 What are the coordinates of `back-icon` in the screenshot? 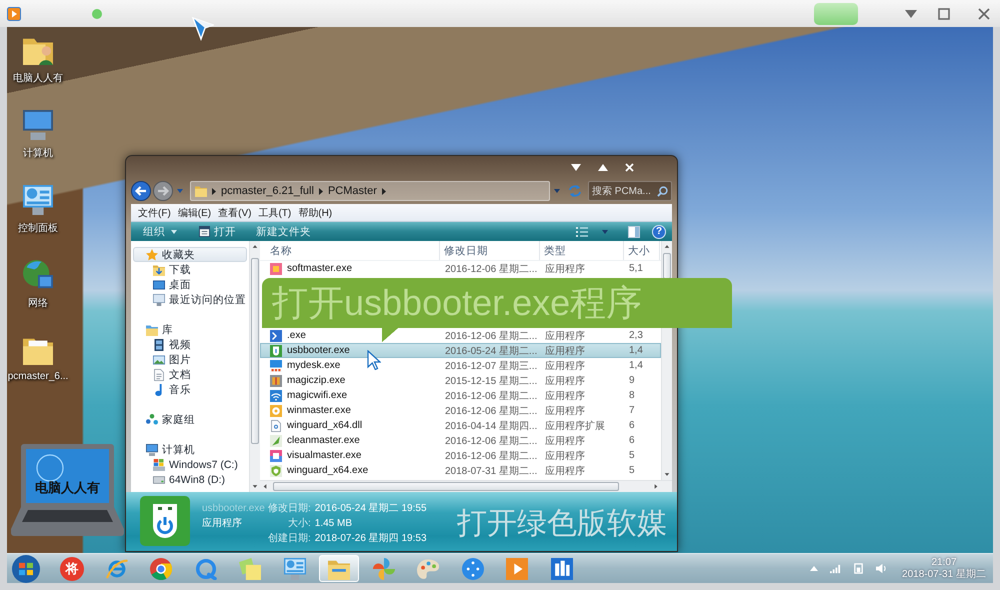 It's located at (141, 191).